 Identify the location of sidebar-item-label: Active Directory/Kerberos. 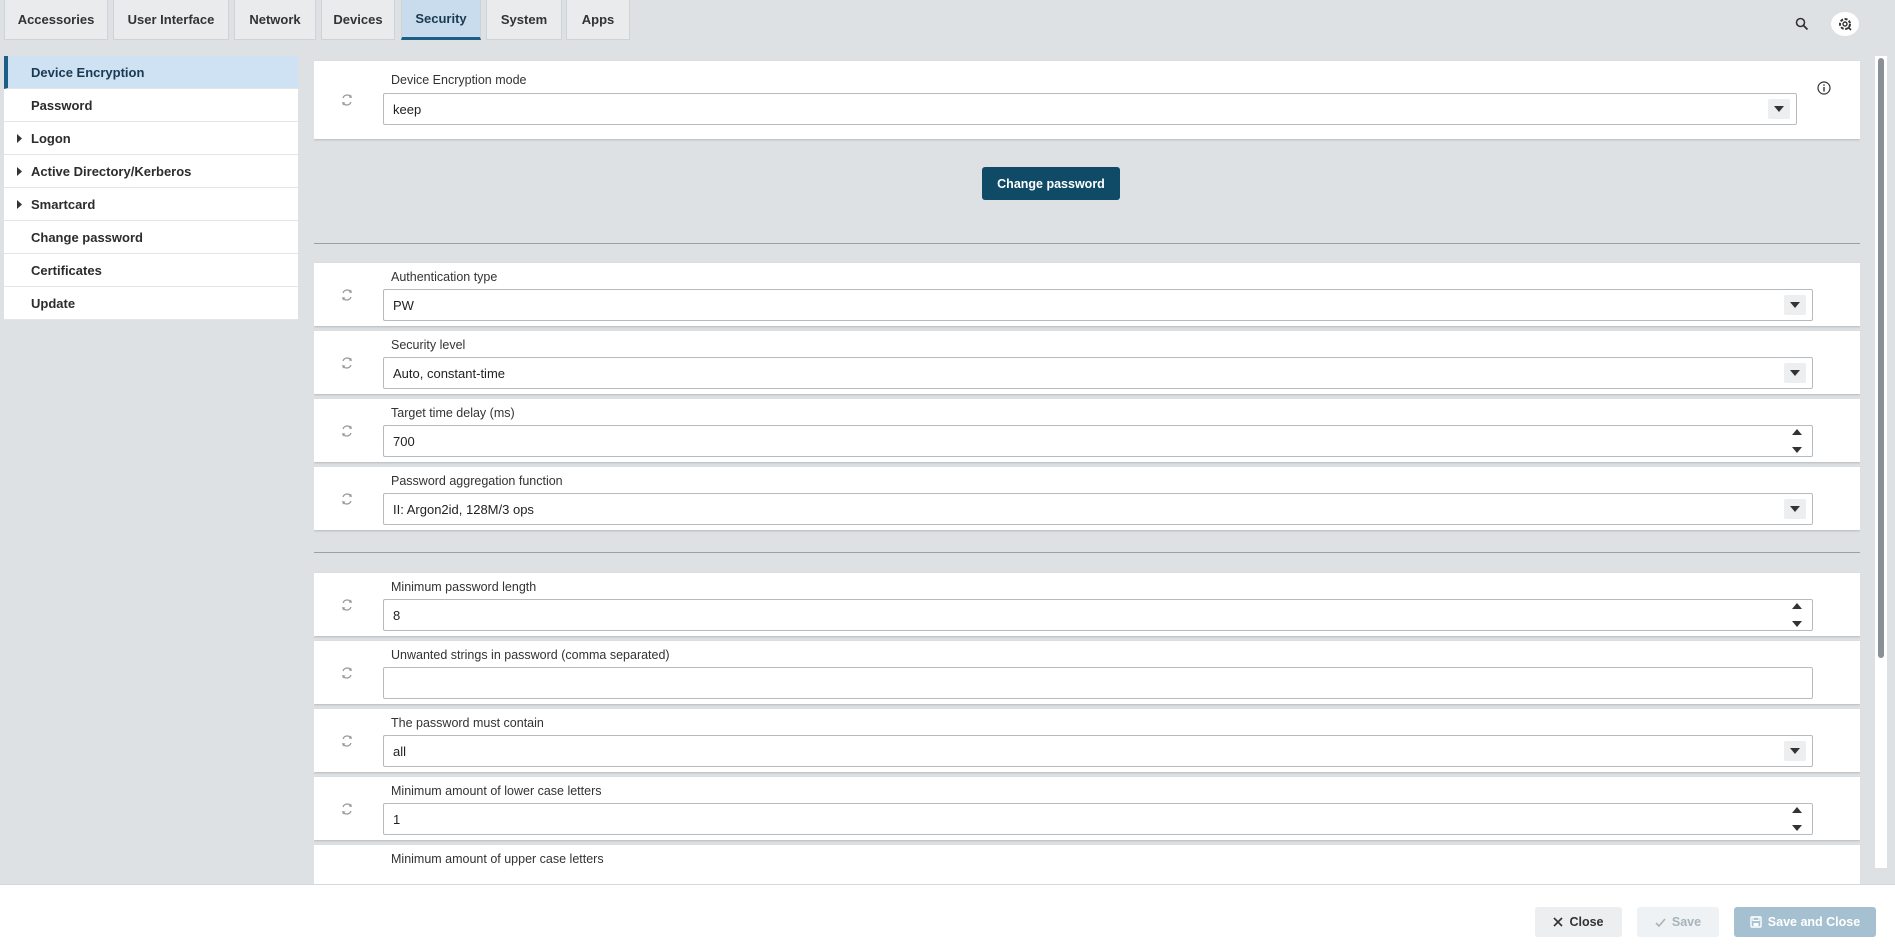
(111, 171).